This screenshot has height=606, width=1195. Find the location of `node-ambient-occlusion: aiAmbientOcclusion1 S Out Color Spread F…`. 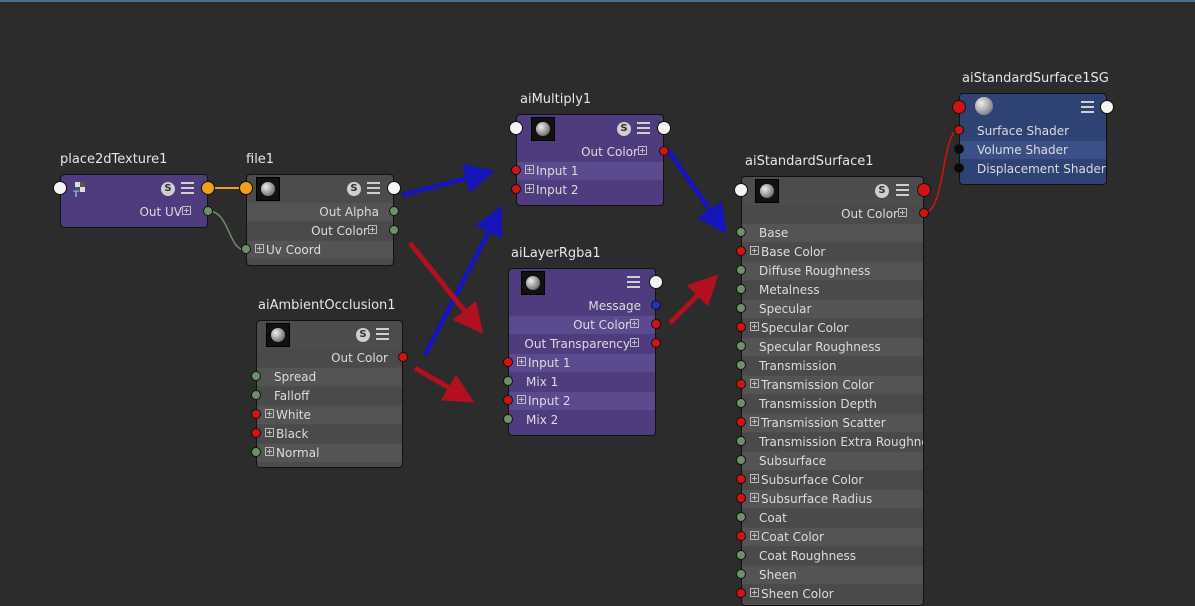

node-ambient-occlusion: aiAmbientOcclusion1 S Out Color Spread F… is located at coordinates (329, 383).